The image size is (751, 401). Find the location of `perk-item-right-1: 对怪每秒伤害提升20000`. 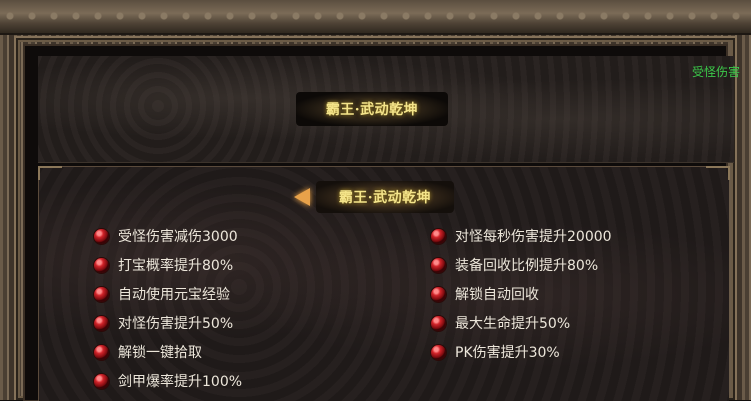

perk-item-right-1: 对怪每秒伤害提升20000 is located at coordinates (521, 236).